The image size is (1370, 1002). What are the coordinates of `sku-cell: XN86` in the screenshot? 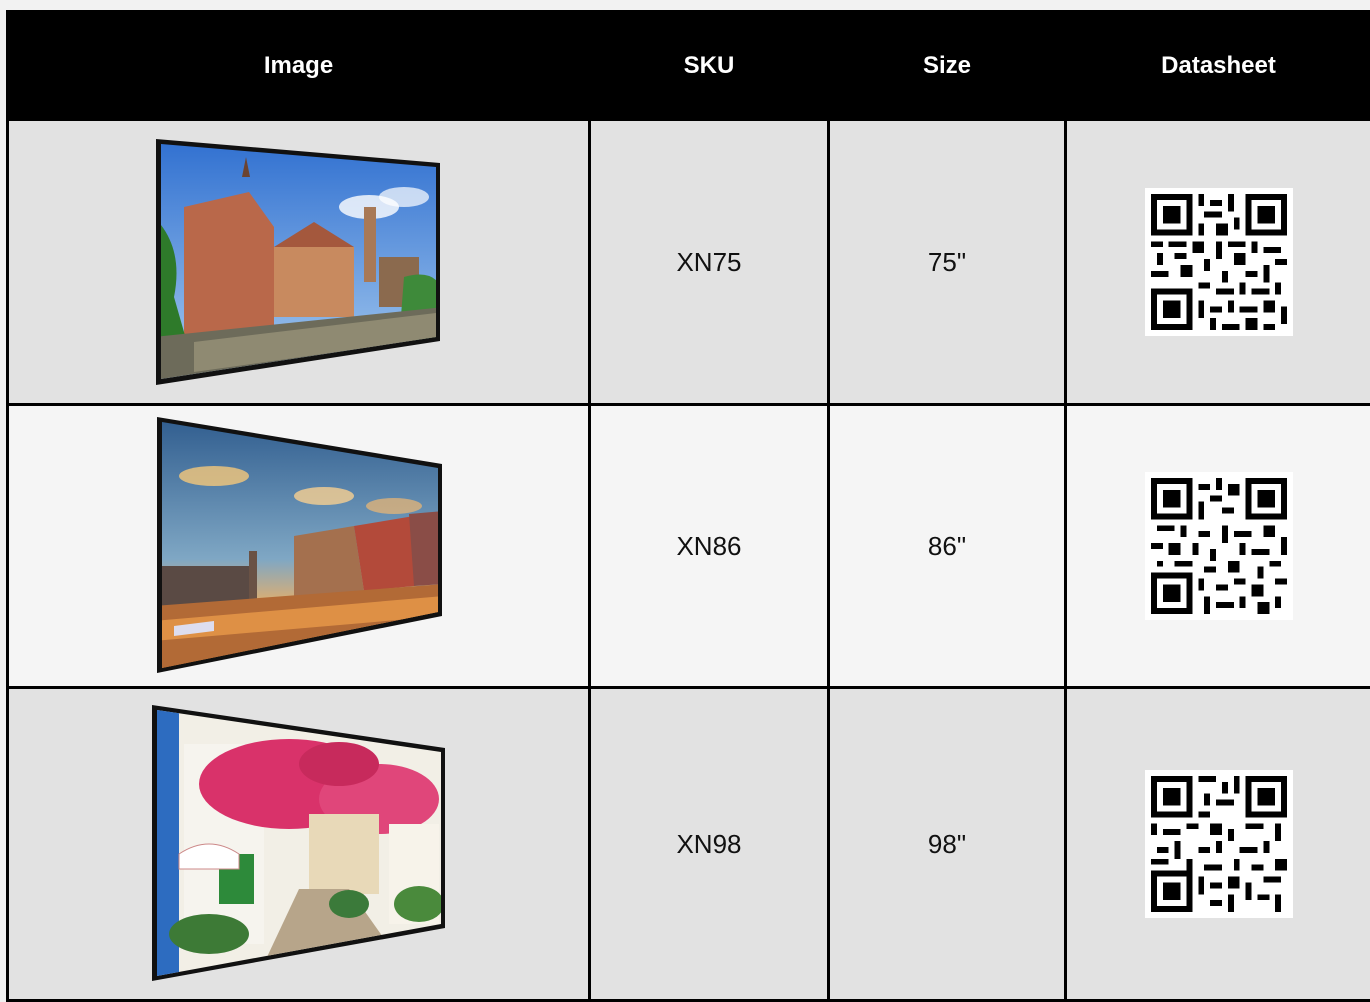 It's located at (709, 546).